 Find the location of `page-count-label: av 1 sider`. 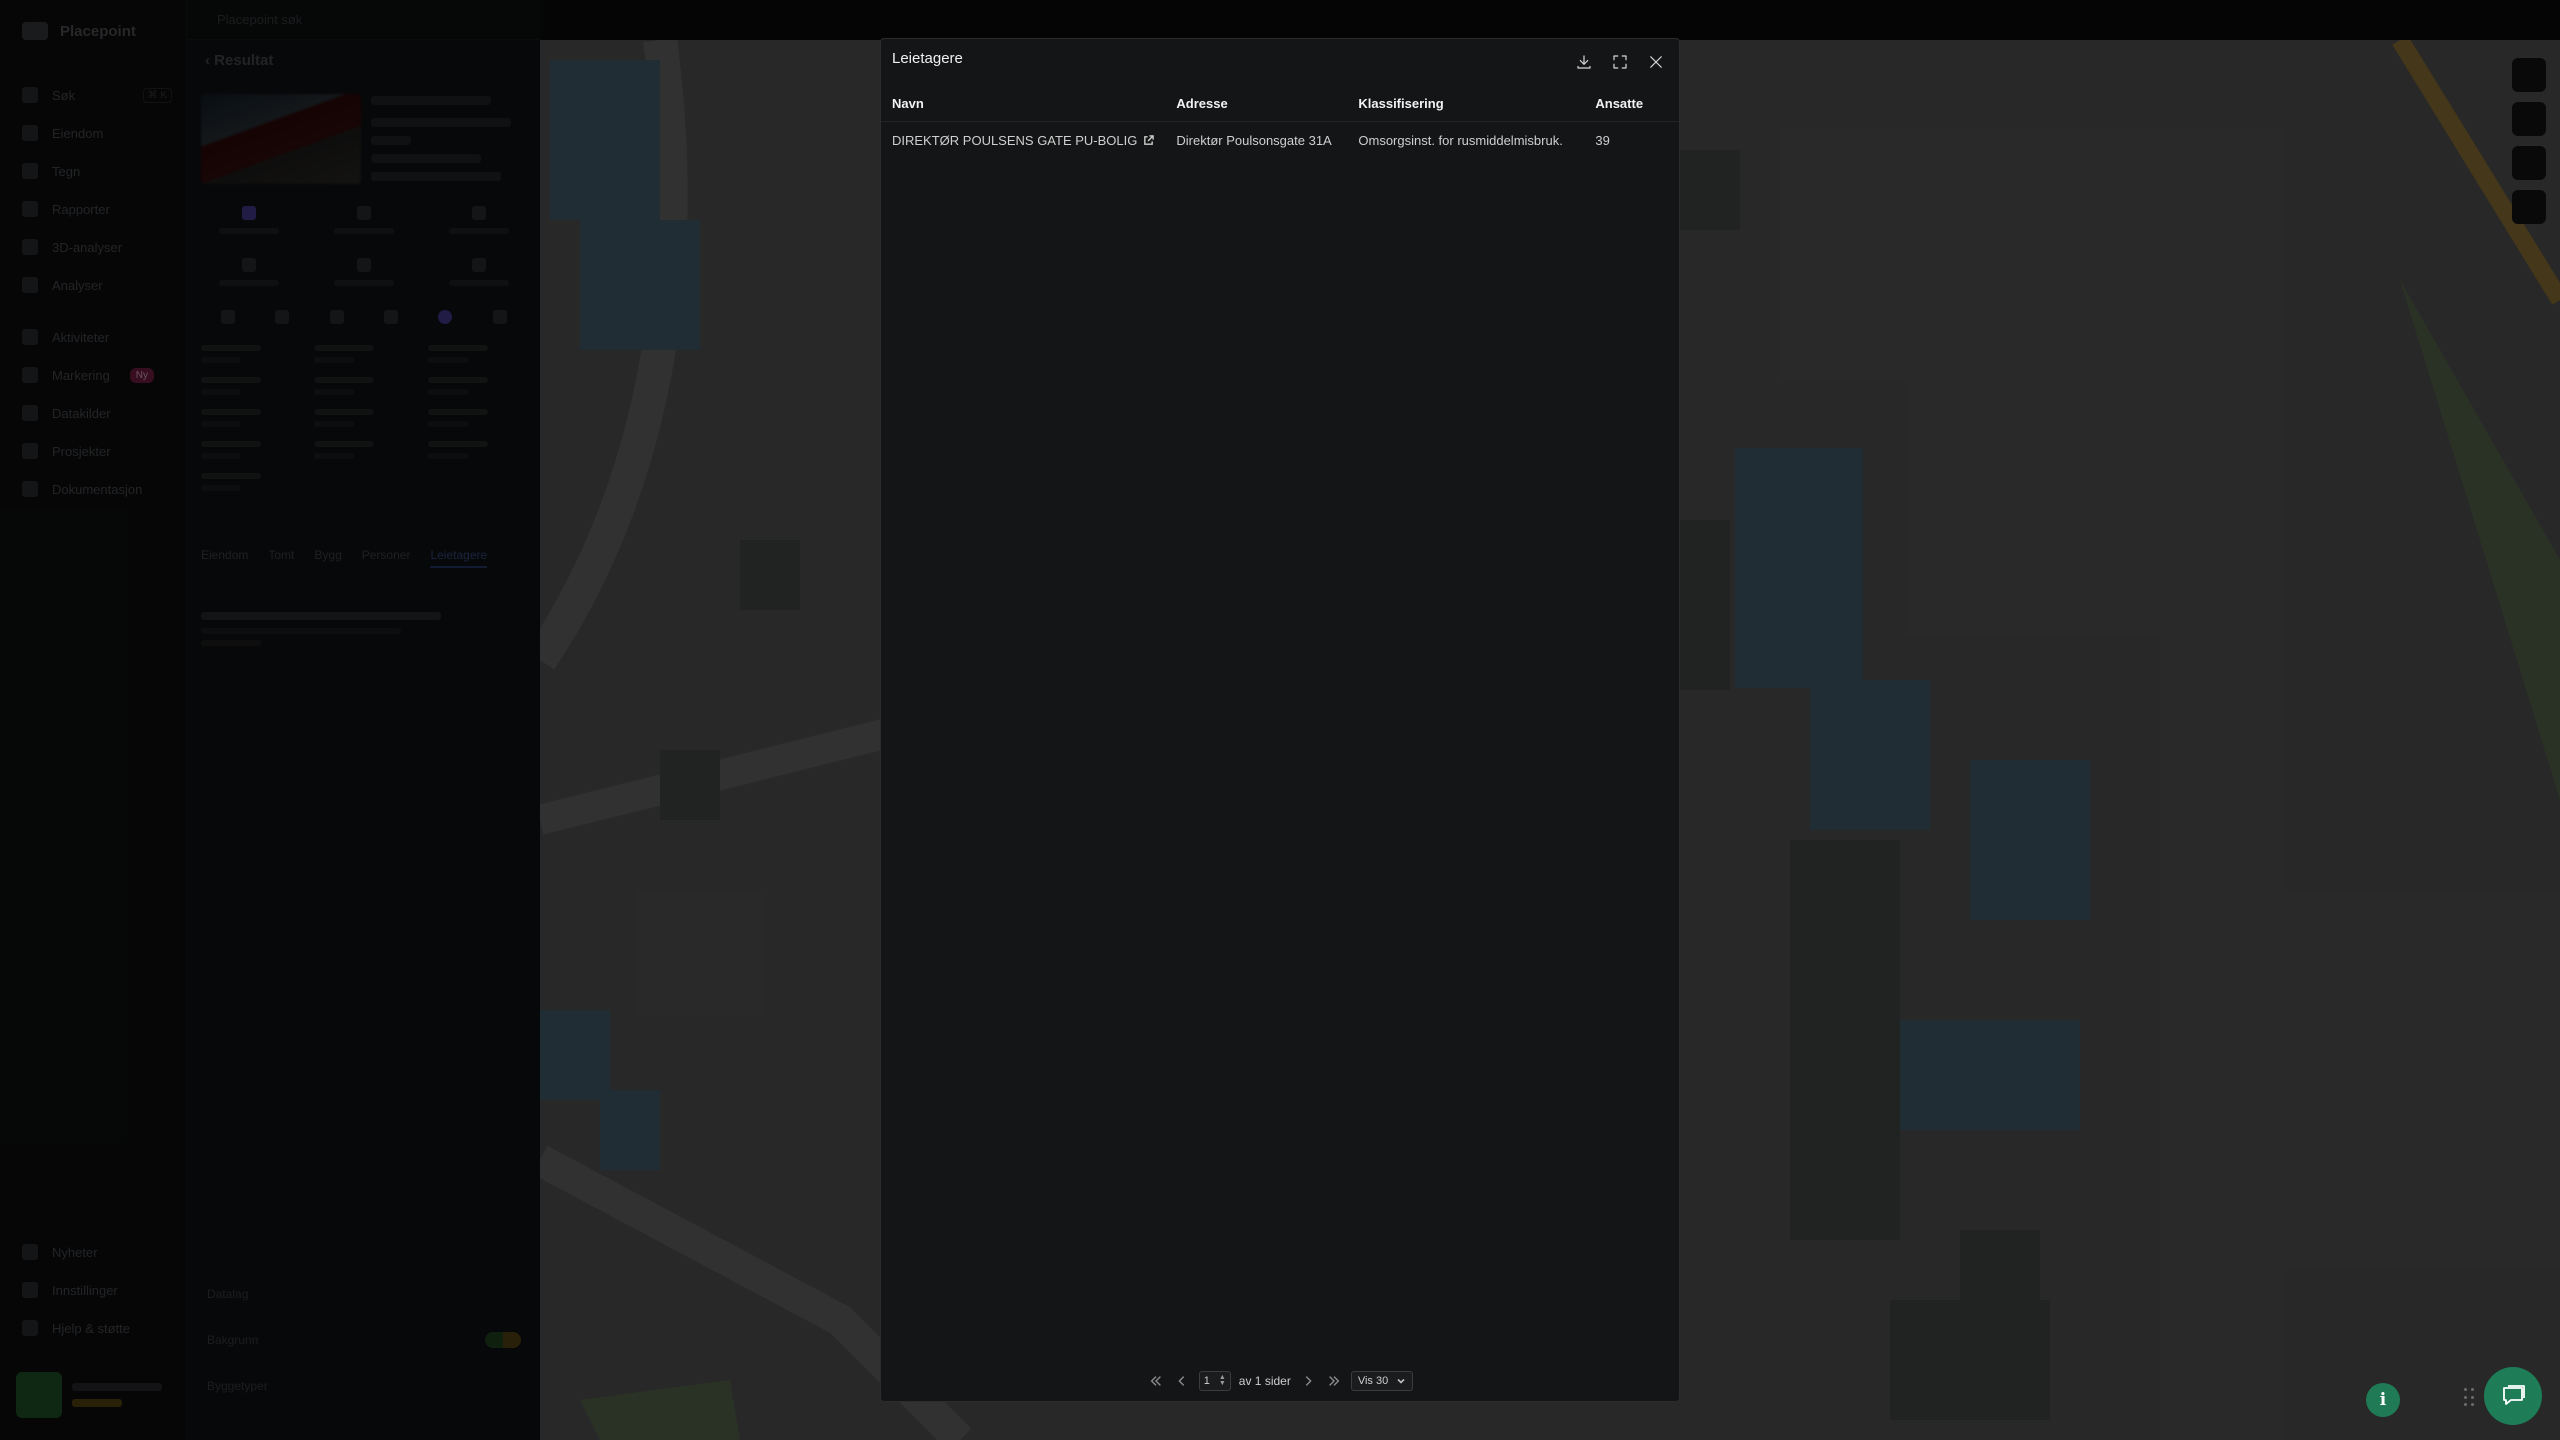

page-count-label: av 1 sider is located at coordinates (1264, 1381).